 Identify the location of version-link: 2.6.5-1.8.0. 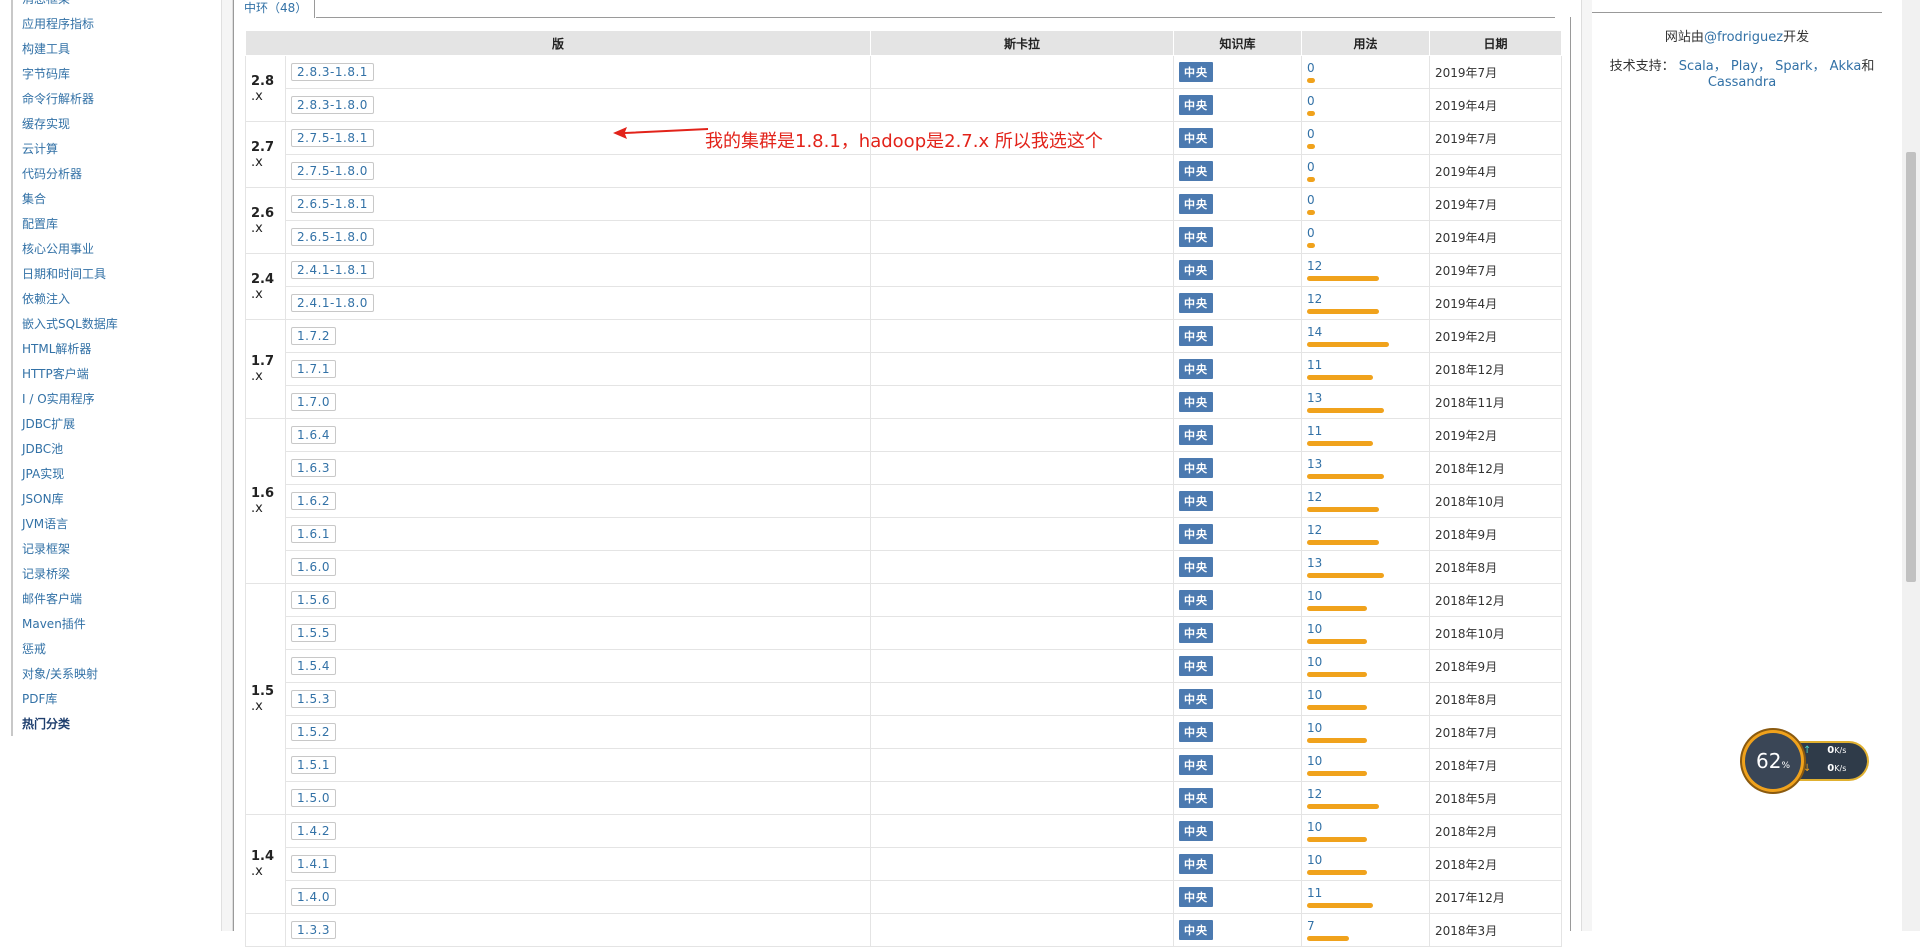
(332, 237).